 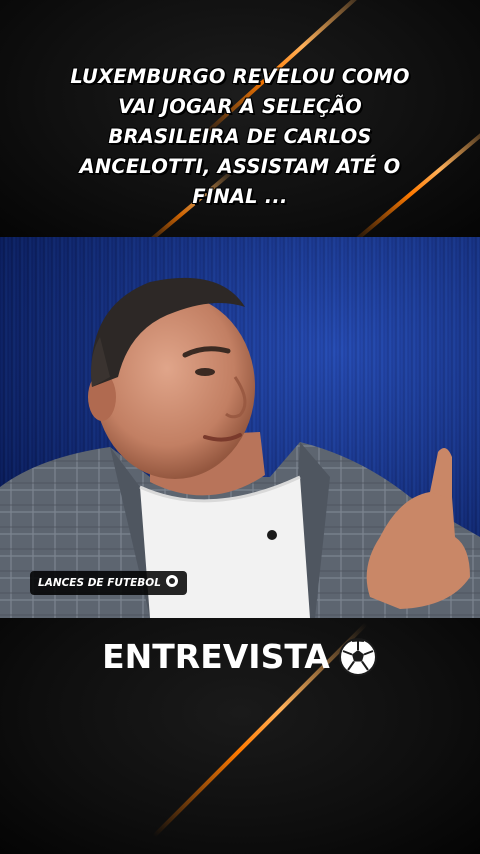 I want to click on headline-line: BRASILEIRA DE CARLOS, so click(x=240, y=136).